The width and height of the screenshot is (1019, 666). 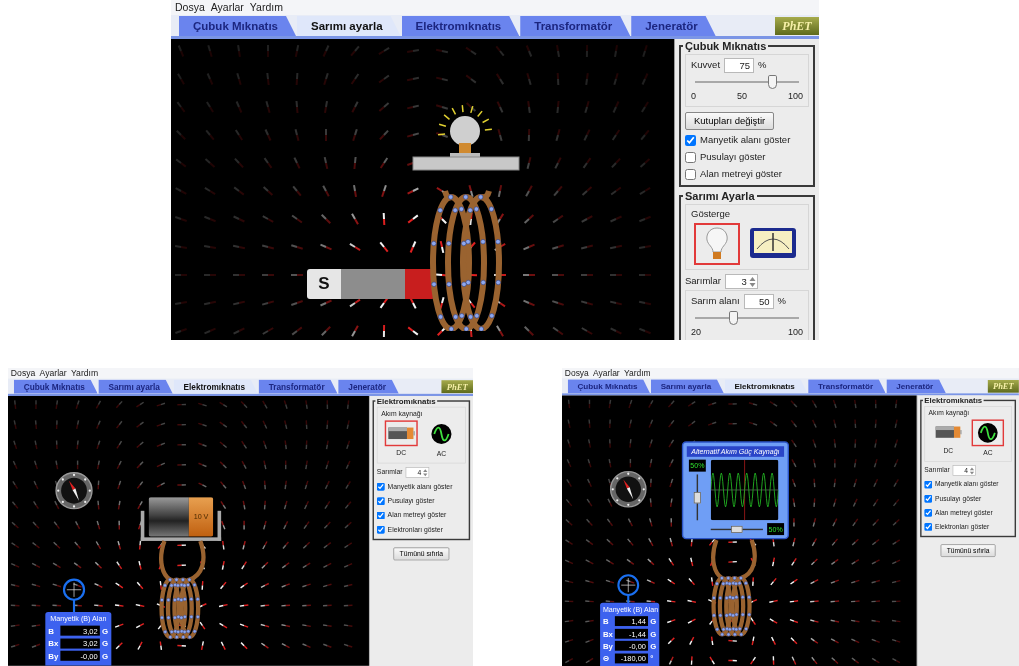 What do you see at coordinates (716, 244) in the screenshot?
I see `lightbulb-icon` at bounding box center [716, 244].